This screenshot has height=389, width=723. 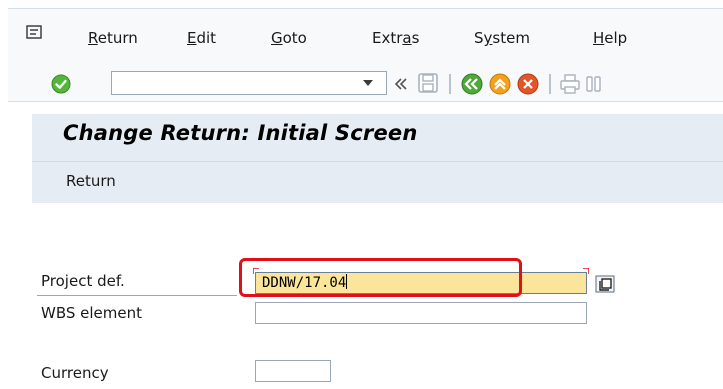 What do you see at coordinates (92, 313) in the screenshot?
I see `wbs-element-label: WBS element` at bounding box center [92, 313].